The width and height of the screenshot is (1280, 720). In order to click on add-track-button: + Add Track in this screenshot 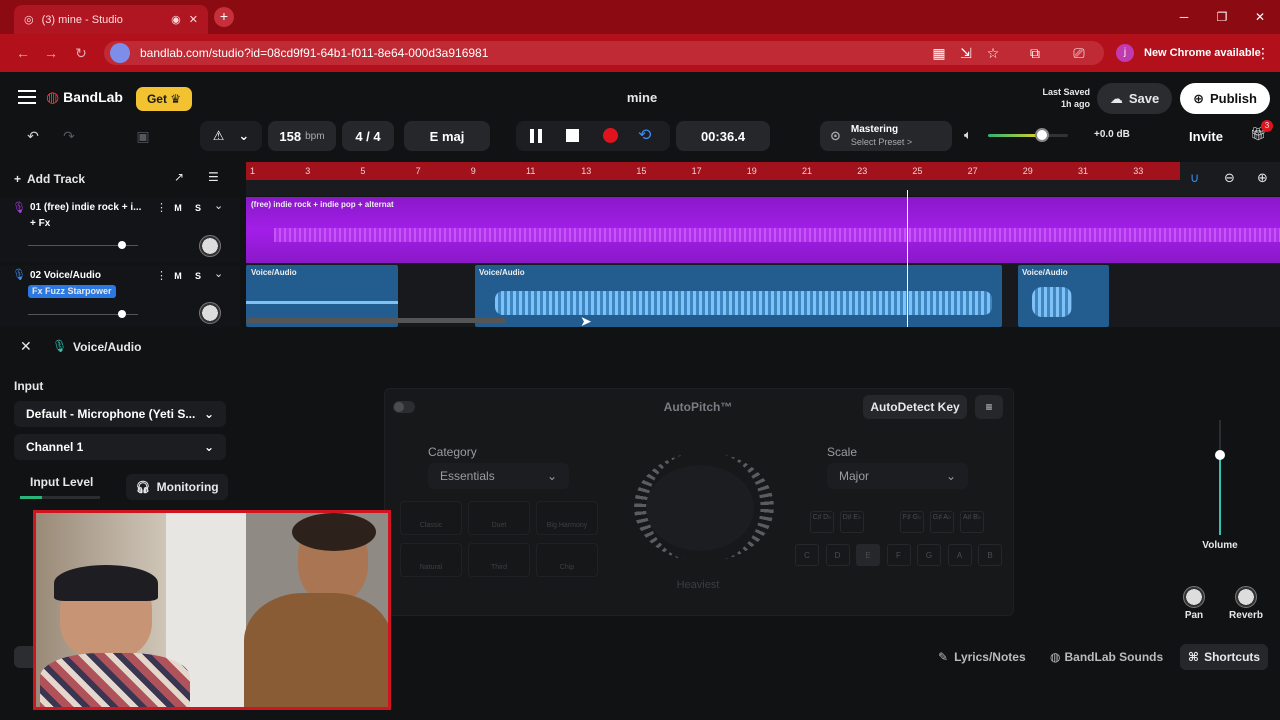, I will do `click(49, 179)`.